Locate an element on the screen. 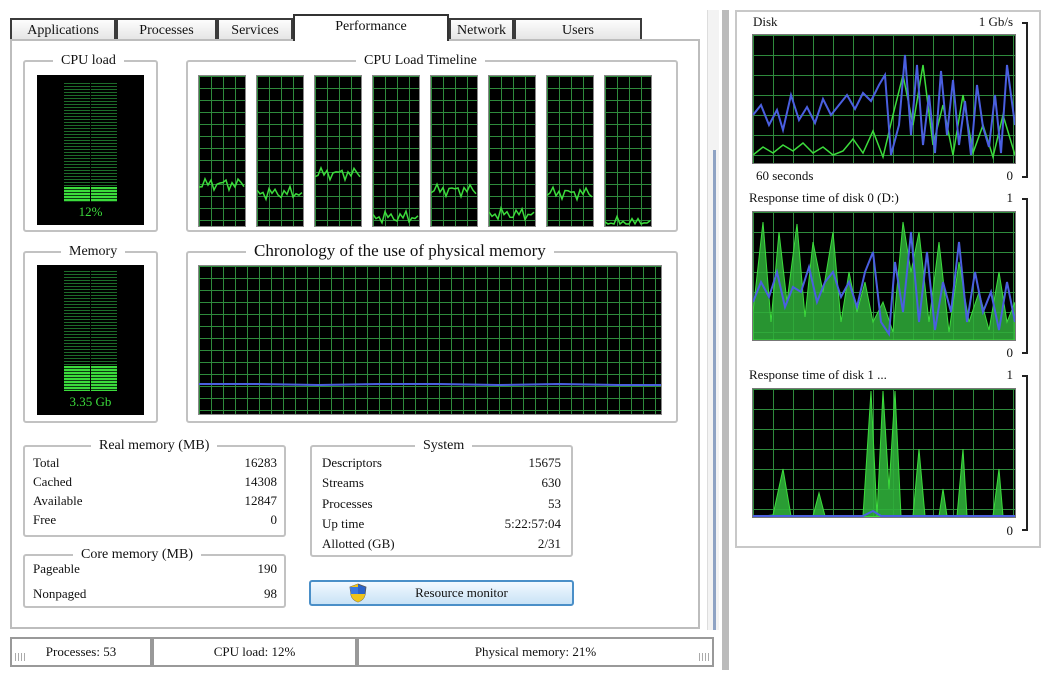 Image resolution: width=1051 pixels, height=676 pixels. status-cpu-load: CPU load: 12% is located at coordinates (254, 652).